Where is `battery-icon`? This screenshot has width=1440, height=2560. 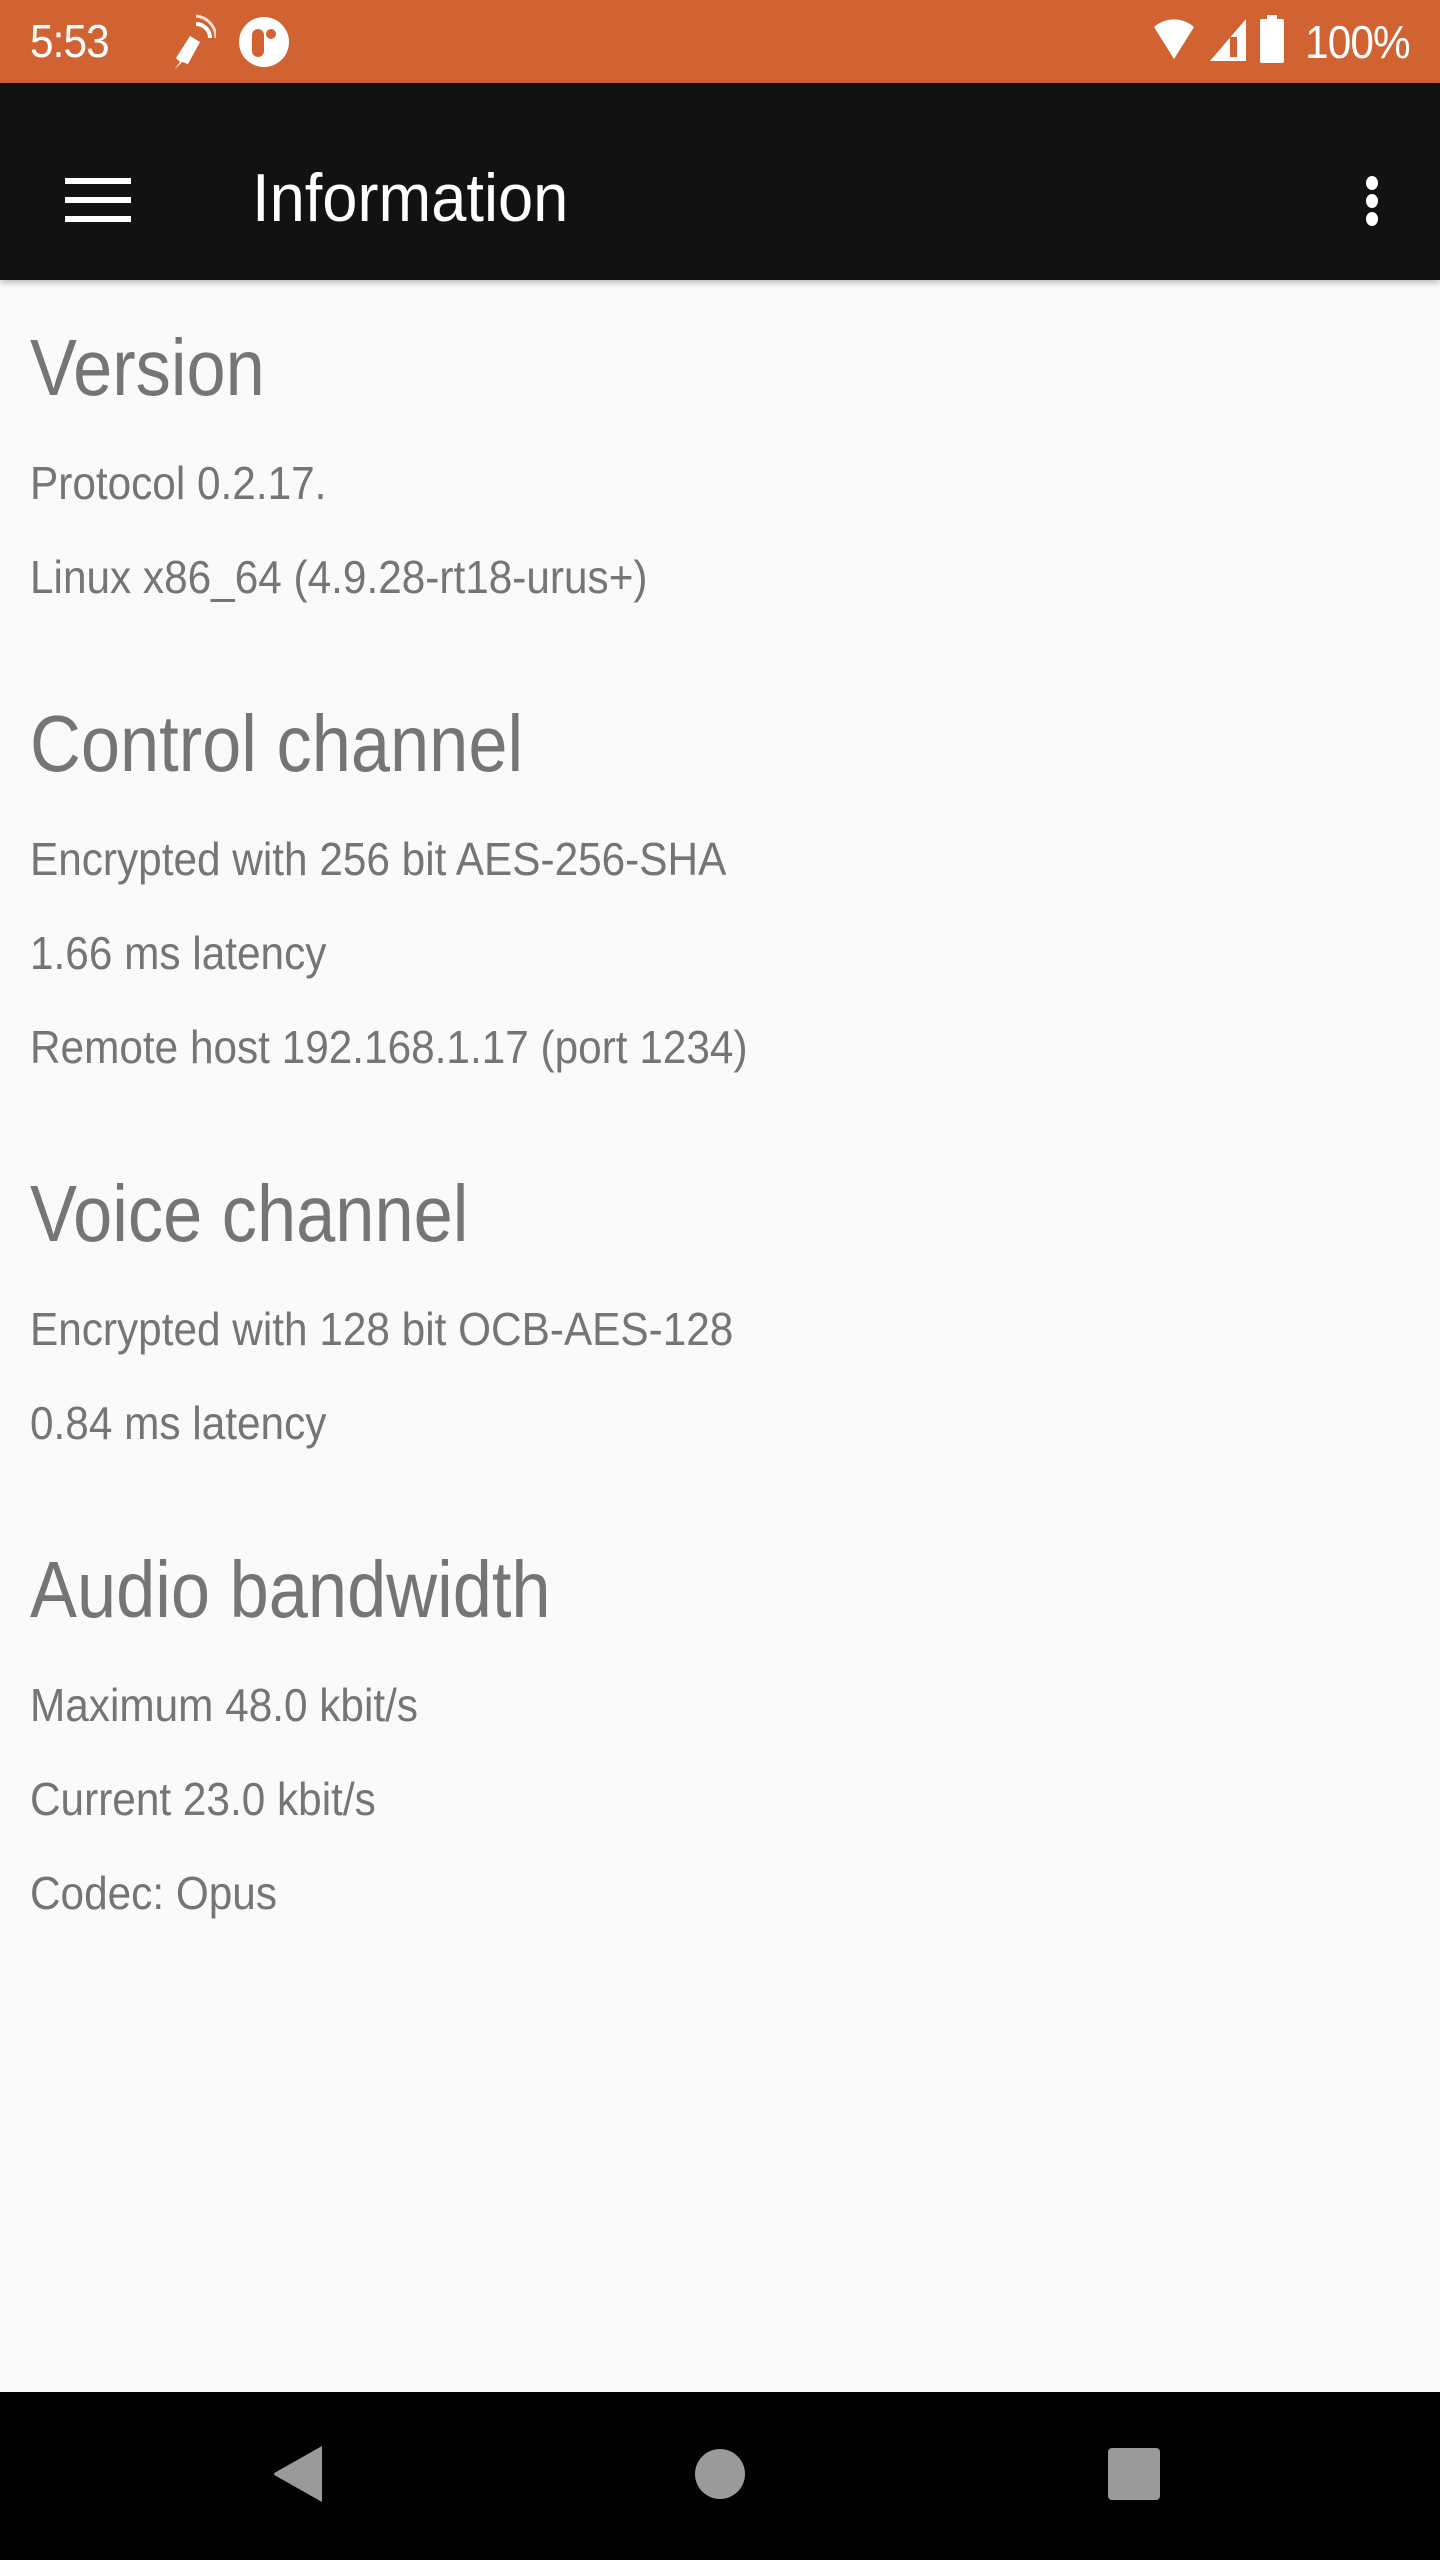 battery-icon is located at coordinates (1272, 41).